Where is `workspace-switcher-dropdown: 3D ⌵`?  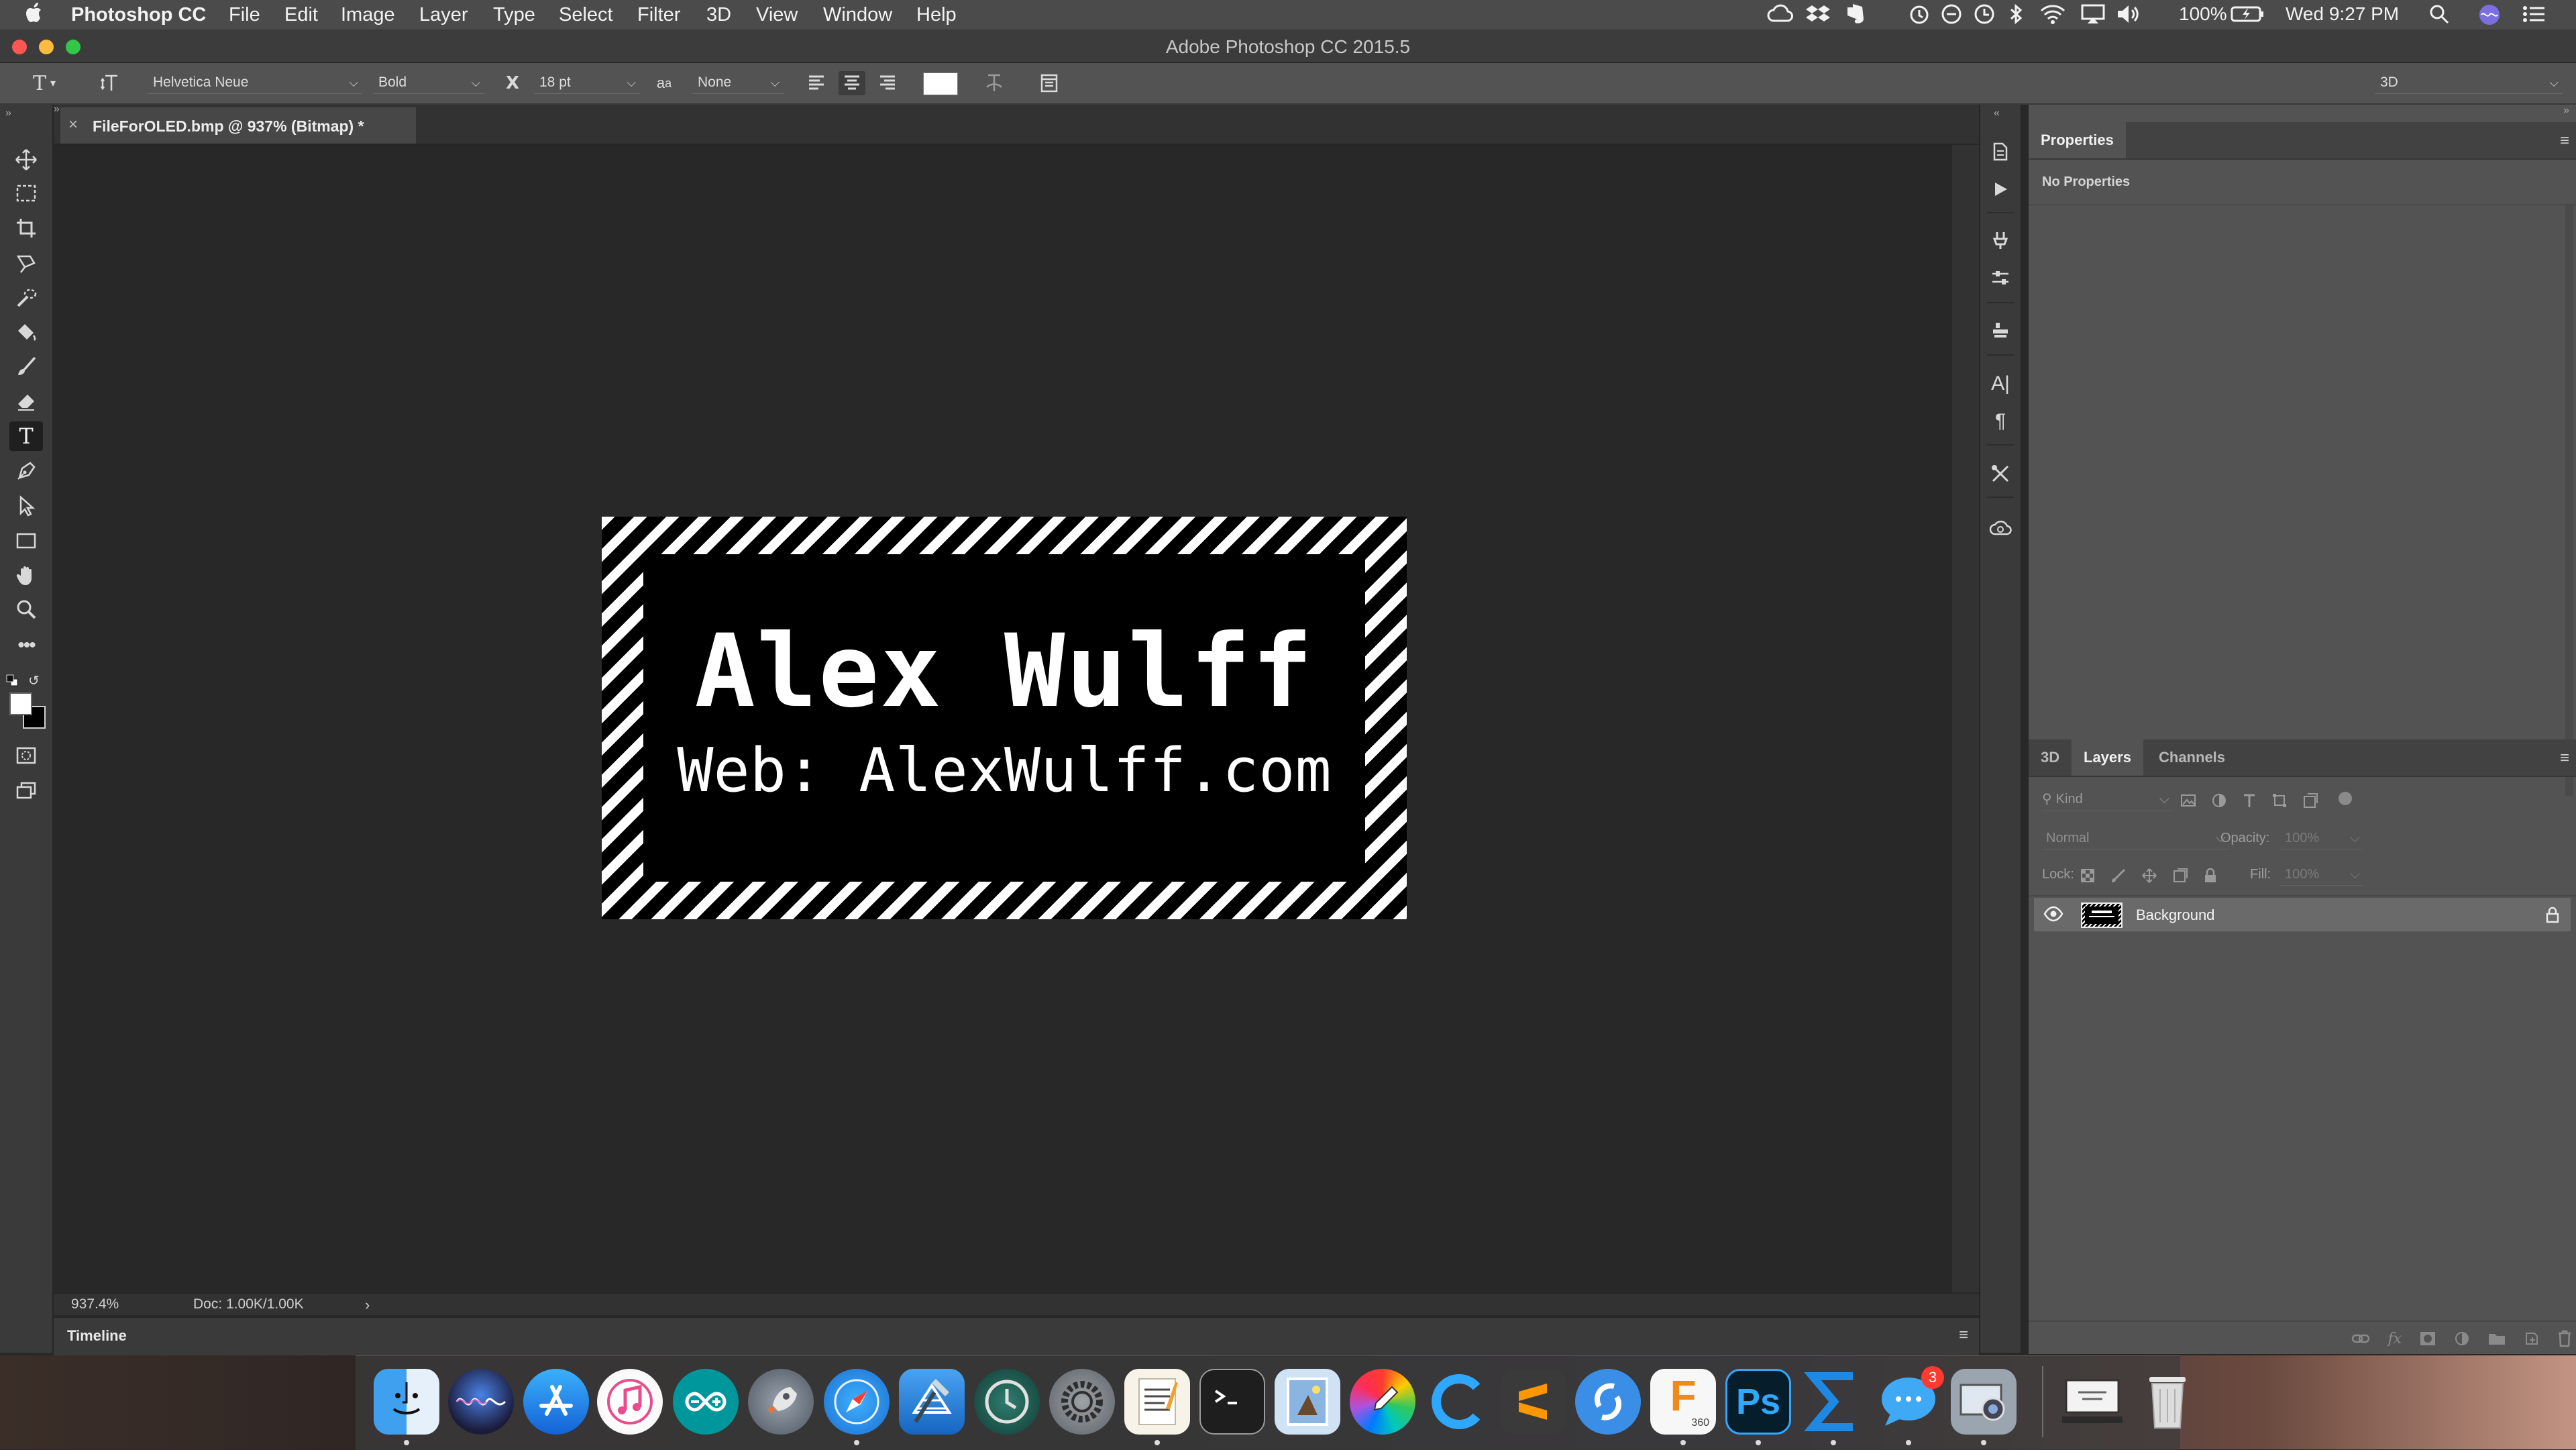 workspace-switcher-dropdown: 3D ⌵ is located at coordinates (2469, 82).